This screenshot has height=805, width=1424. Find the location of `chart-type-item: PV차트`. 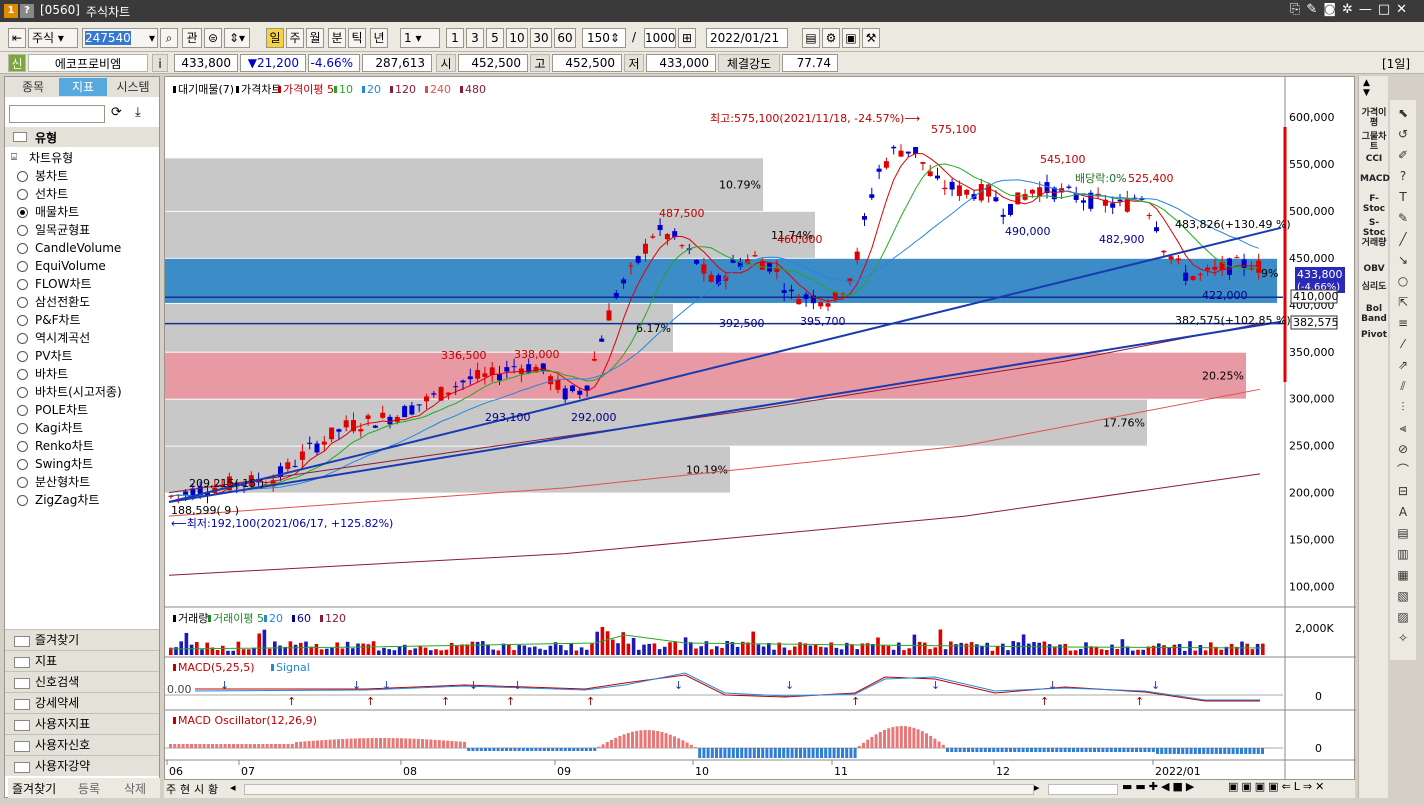

chart-type-item: PV차트 is located at coordinates (45, 356).